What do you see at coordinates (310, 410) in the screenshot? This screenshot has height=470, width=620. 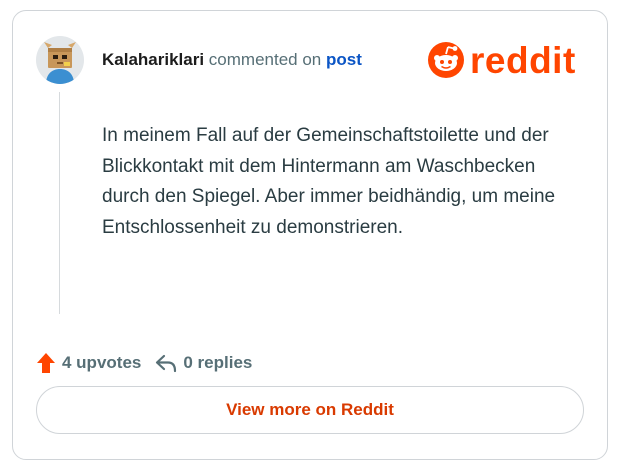 I see `view-more-on-reddit-button: View more on Reddit` at bounding box center [310, 410].